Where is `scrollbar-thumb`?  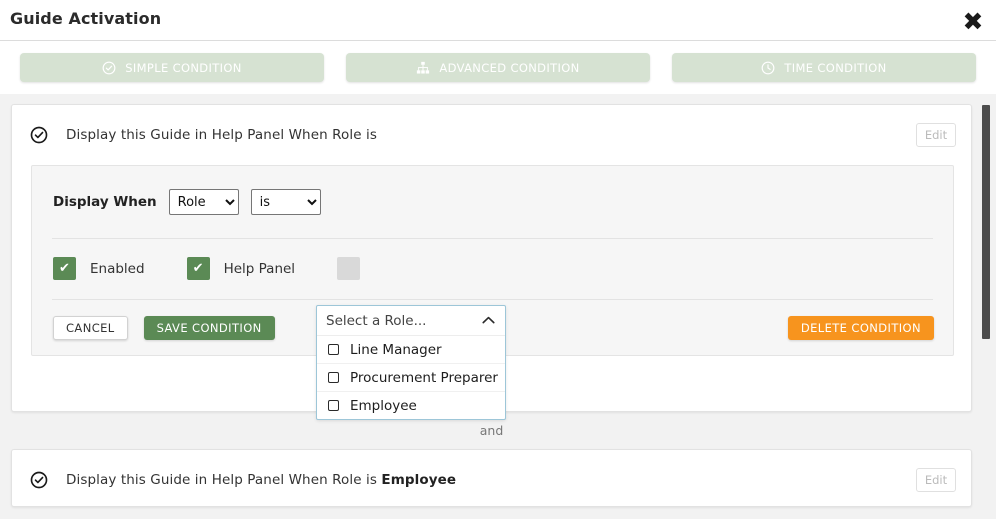
scrollbar-thumb is located at coordinates (986, 222).